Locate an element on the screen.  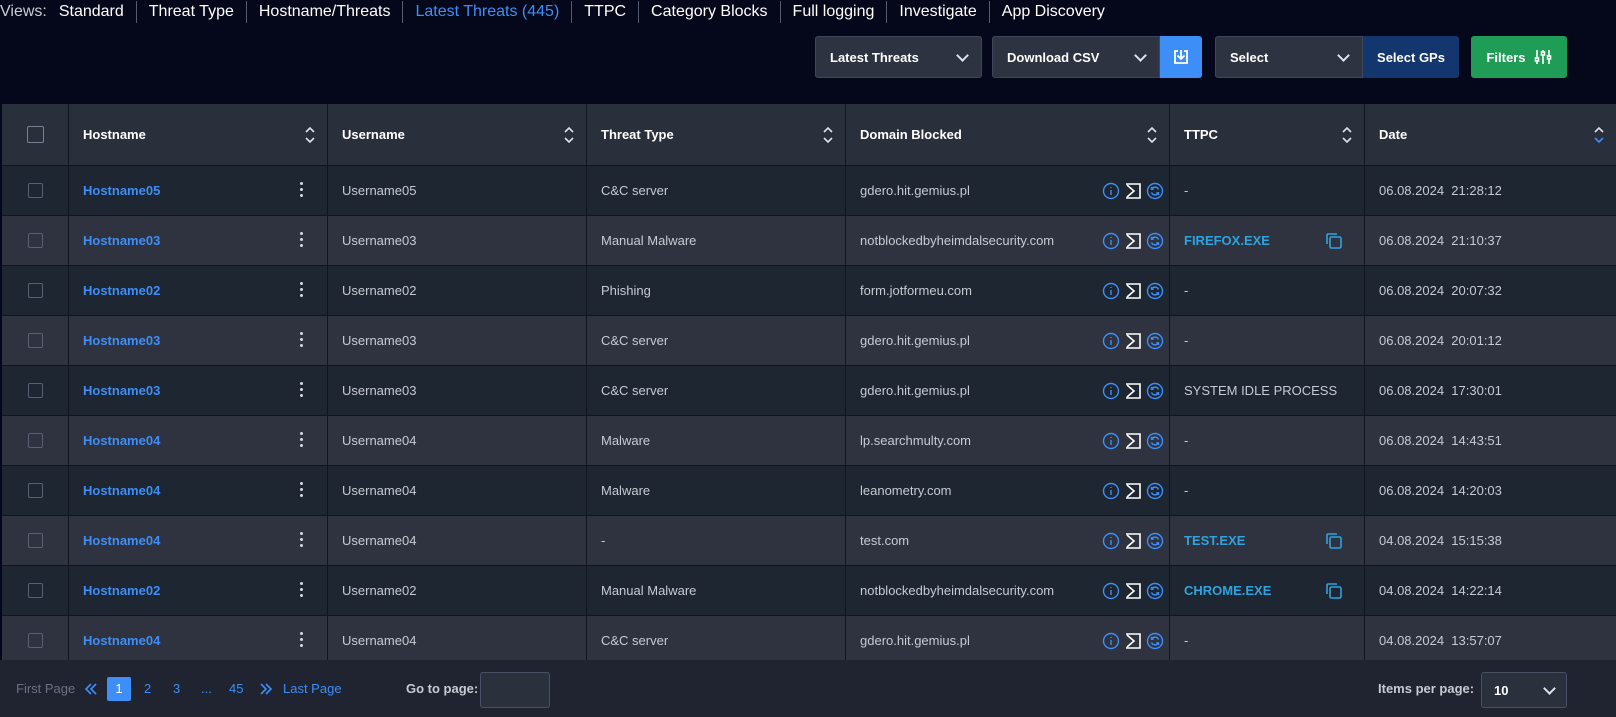
view-tab-hostname-threats: Hostname/Threats is located at coordinates (325, 12).